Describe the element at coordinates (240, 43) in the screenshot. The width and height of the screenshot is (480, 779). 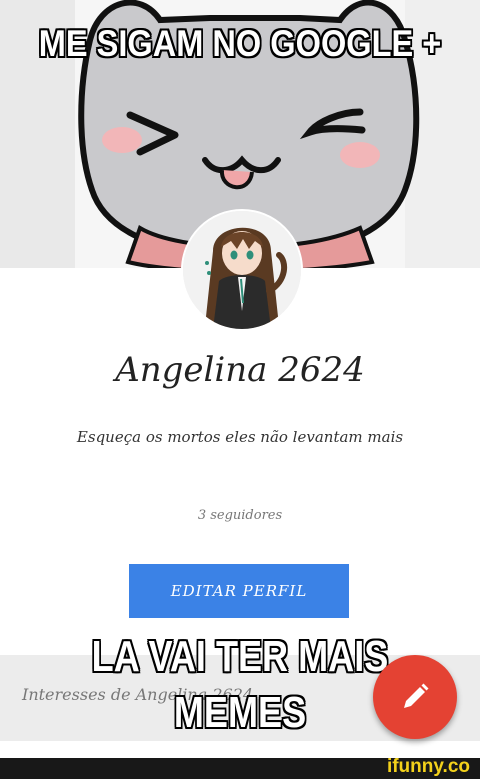
I see `top-meme-caption: ME SIGAM NO GOOGLE +` at that location.